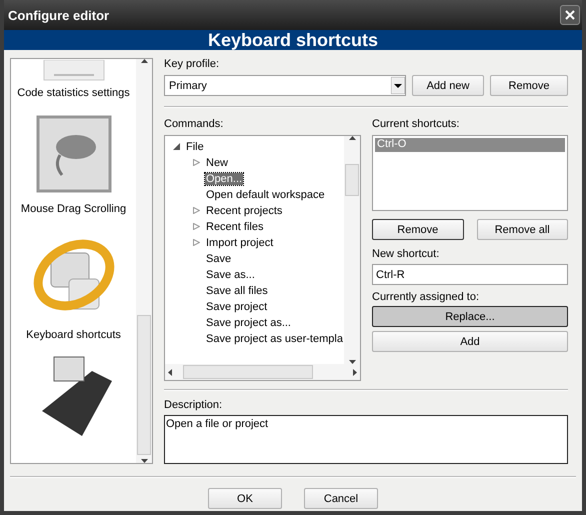 This screenshot has width=586, height=515. Describe the element at coordinates (73, 335) in the screenshot. I see `sidebar-item: Keyboard shortcuts` at that location.